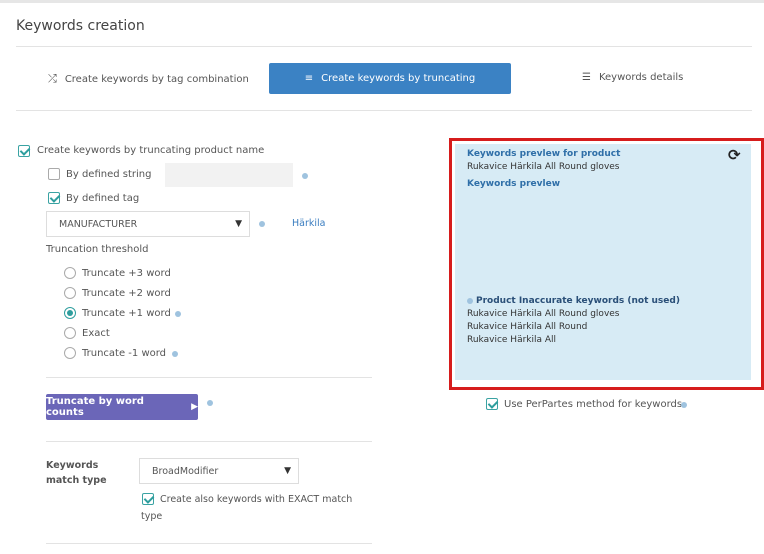  Describe the element at coordinates (97, 249) in the screenshot. I see `threshold-label: Truncation threshold` at that location.